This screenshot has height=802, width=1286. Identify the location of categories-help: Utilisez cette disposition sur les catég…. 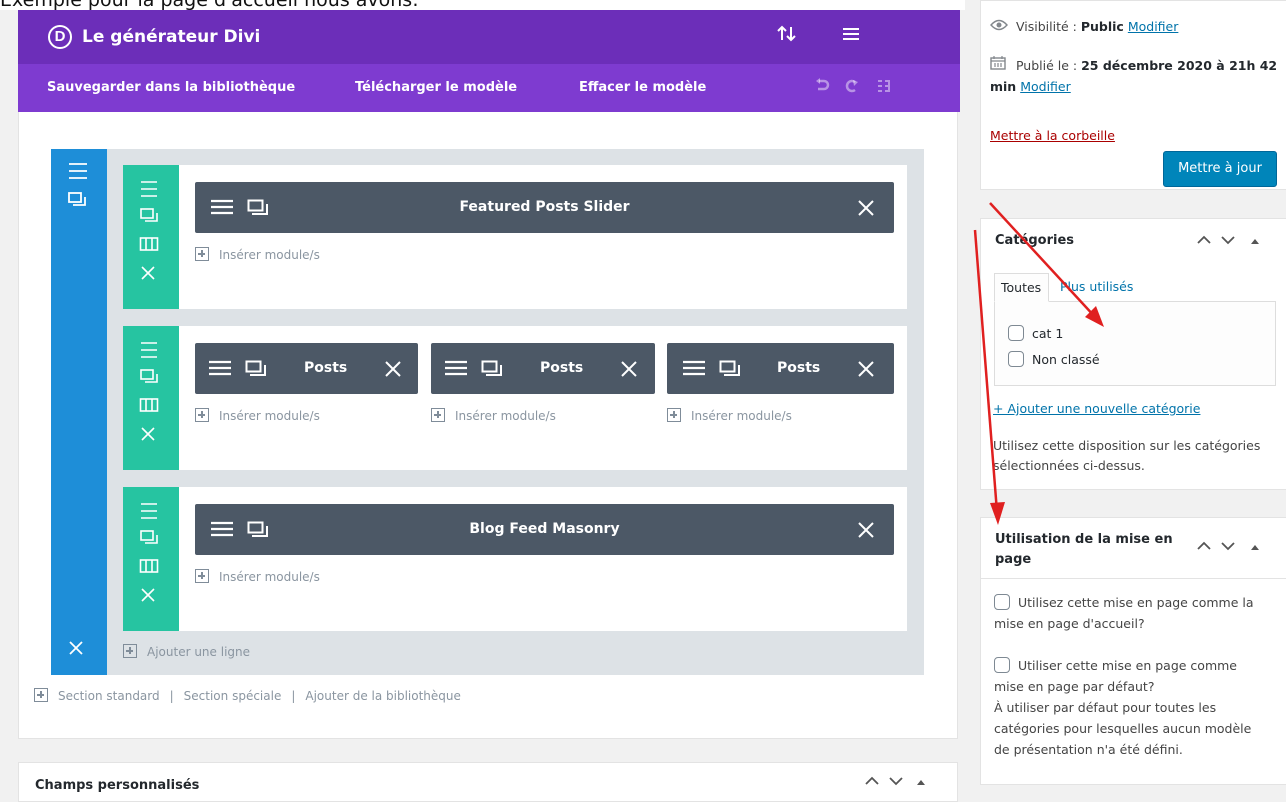
(1126, 456).